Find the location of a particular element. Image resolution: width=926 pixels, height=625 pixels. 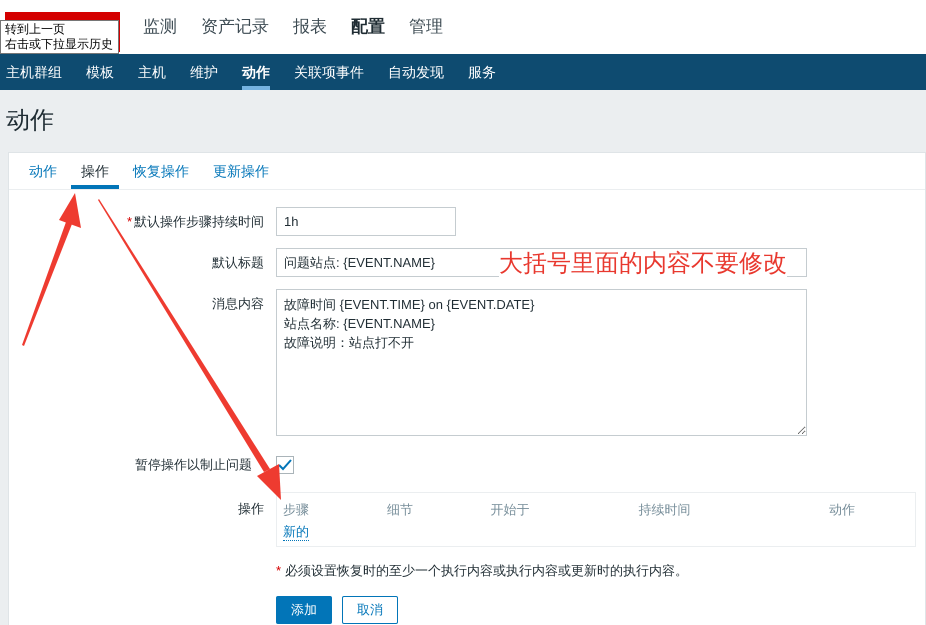

submenu-item: 自动发现 is located at coordinates (416, 72).